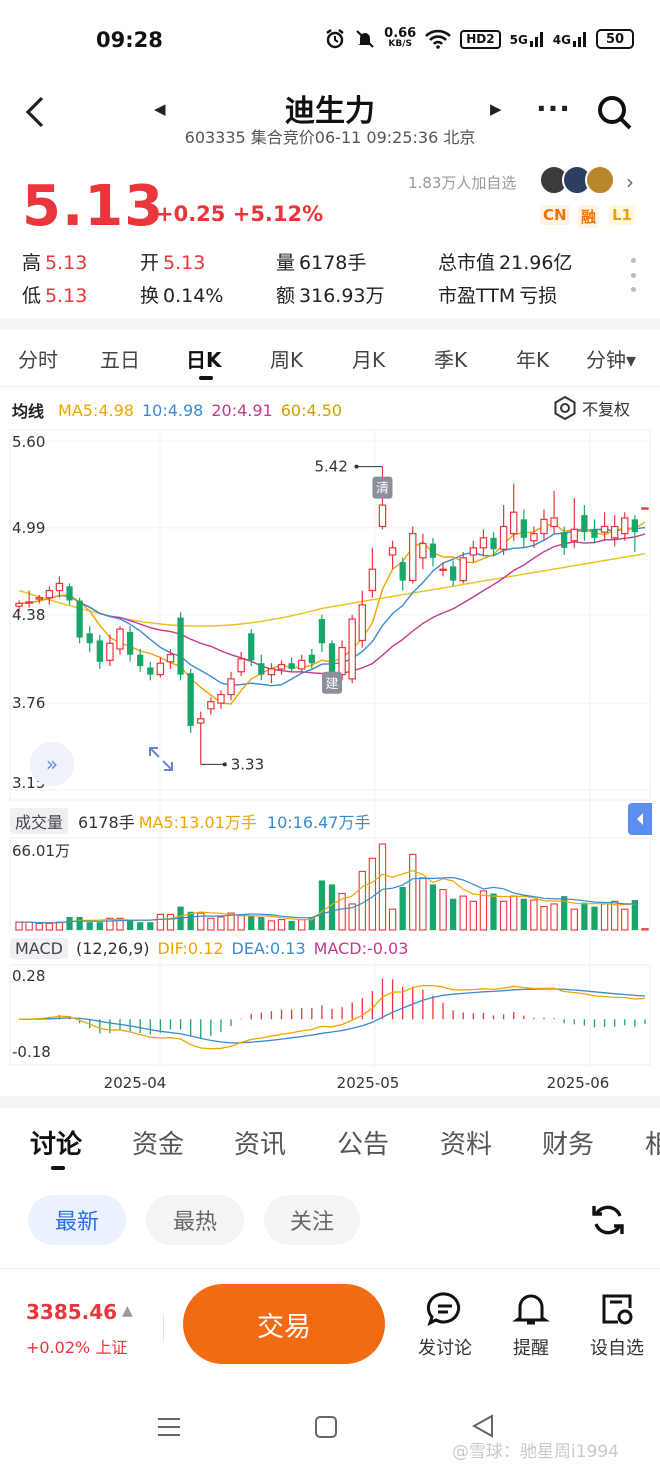 This screenshot has width=660, height=1467. I want to click on price-change: +0.25 +5.12%, so click(240, 214).